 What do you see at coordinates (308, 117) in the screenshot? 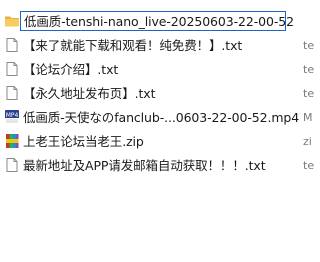
I see `file-type: M` at bounding box center [308, 117].